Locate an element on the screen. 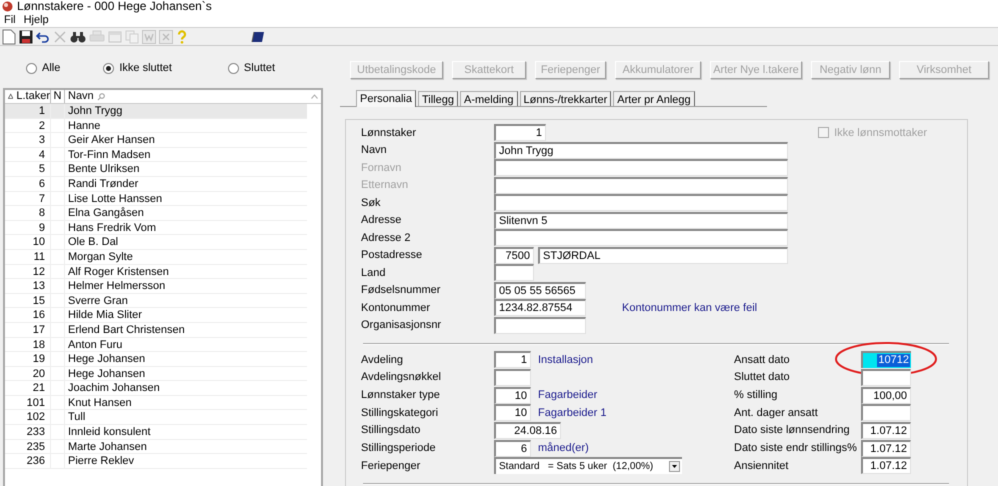 The image size is (998, 486). table-row: 20 Hege Johansen is located at coordinates (156, 374).